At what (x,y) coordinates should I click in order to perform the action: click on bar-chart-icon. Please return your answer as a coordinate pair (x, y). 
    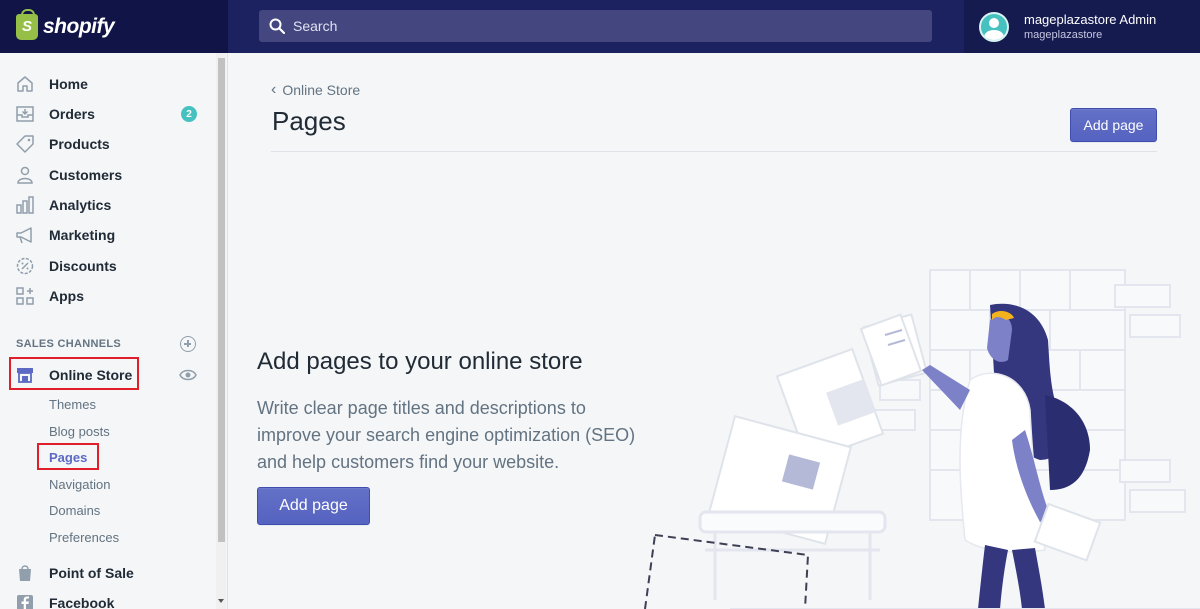
    Looking at the image, I should click on (25, 205).